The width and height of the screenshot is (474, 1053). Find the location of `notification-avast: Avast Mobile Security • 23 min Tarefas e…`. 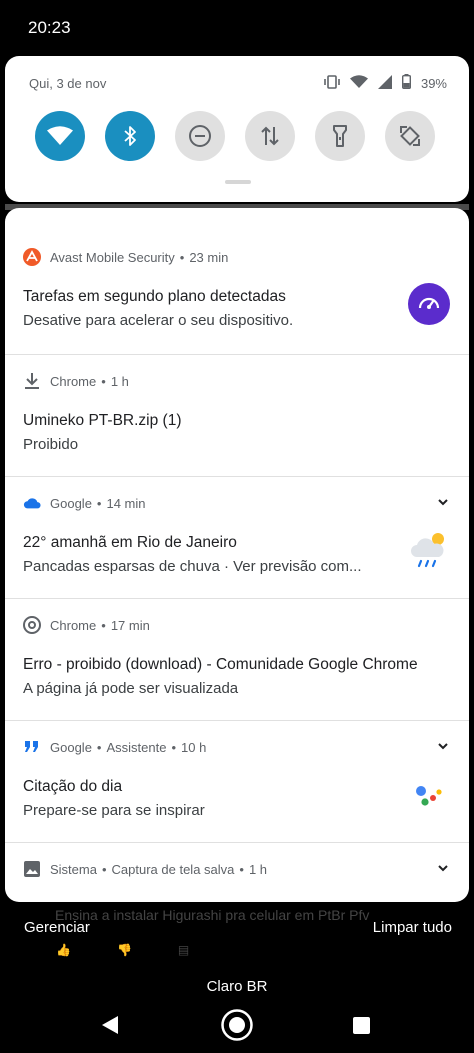

notification-avast: Avast Mobile Security • 23 min Tarefas e… is located at coordinates (237, 292).